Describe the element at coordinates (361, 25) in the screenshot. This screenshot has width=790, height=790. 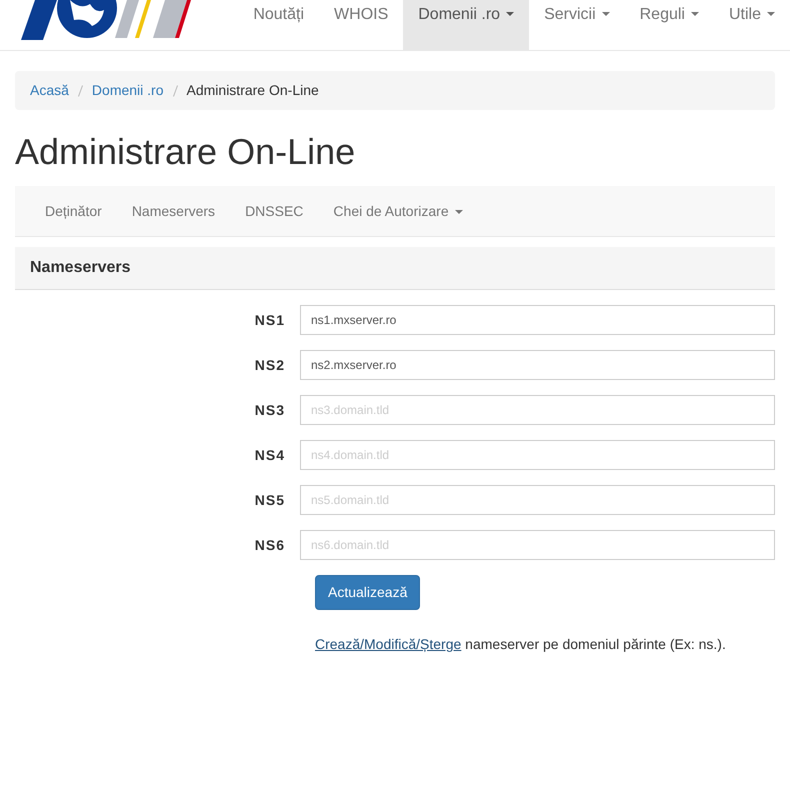
I see `nav-link-item: WHOIS` at that location.